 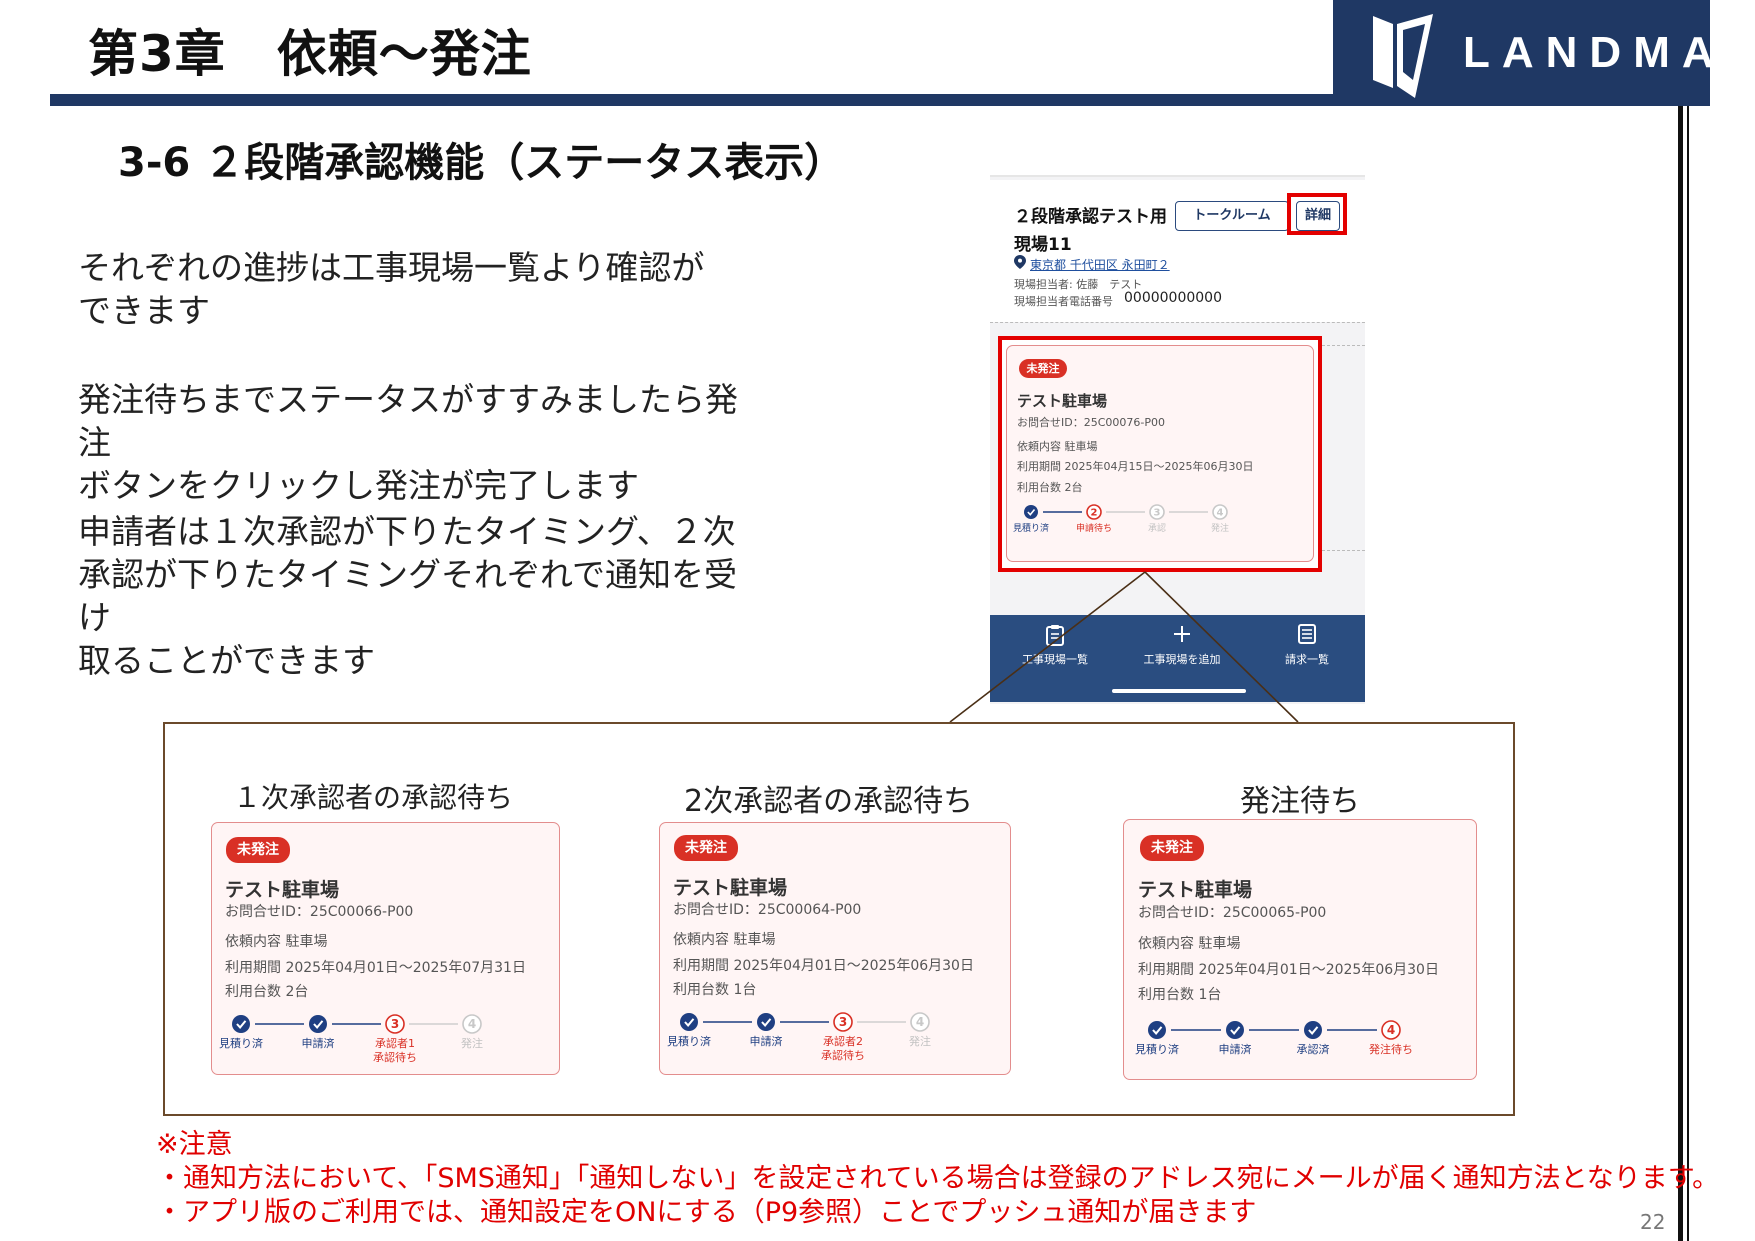 What do you see at coordinates (1391, 1049) in the screenshot?
I see `step-label: 発注待ち` at bounding box center [1391, 1049].